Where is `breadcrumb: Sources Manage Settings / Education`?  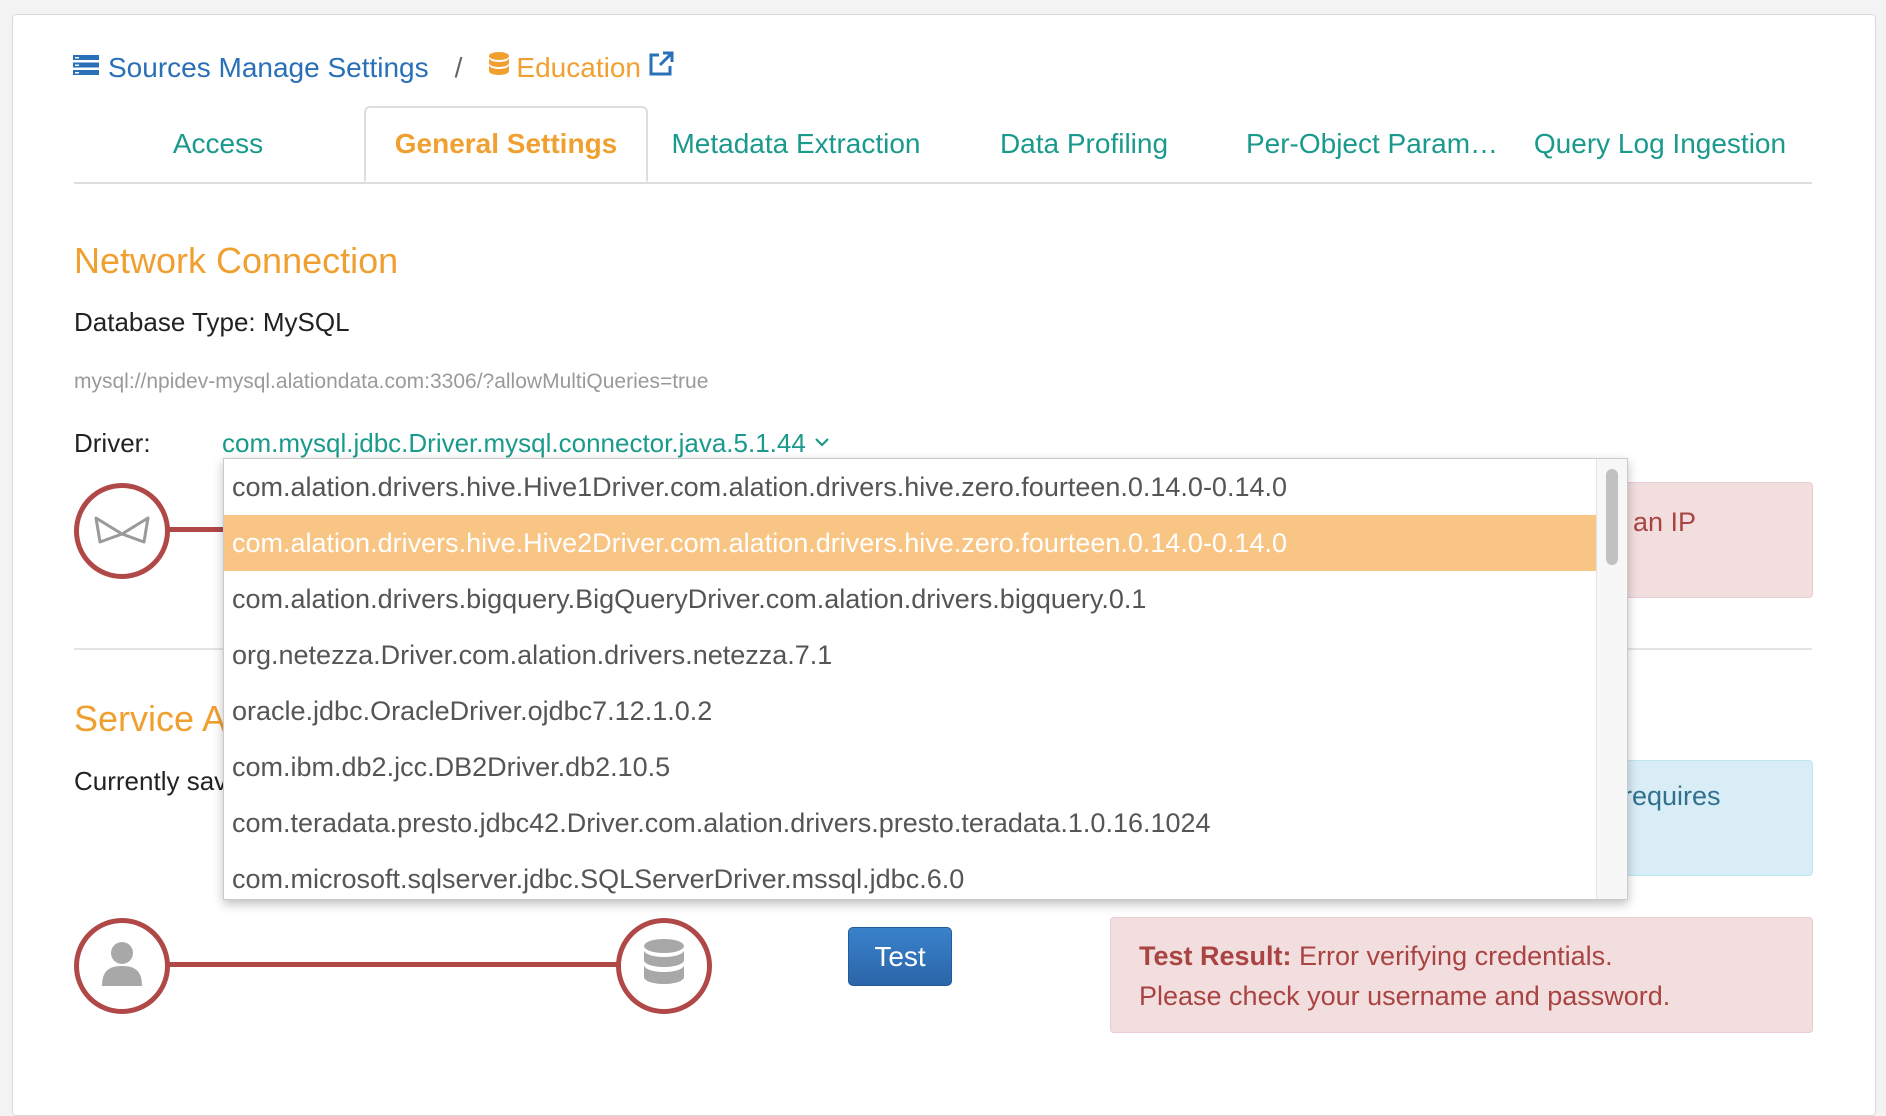 breadcrumb: Sources Manage Settings / Education is located at coordinates (373, 67).